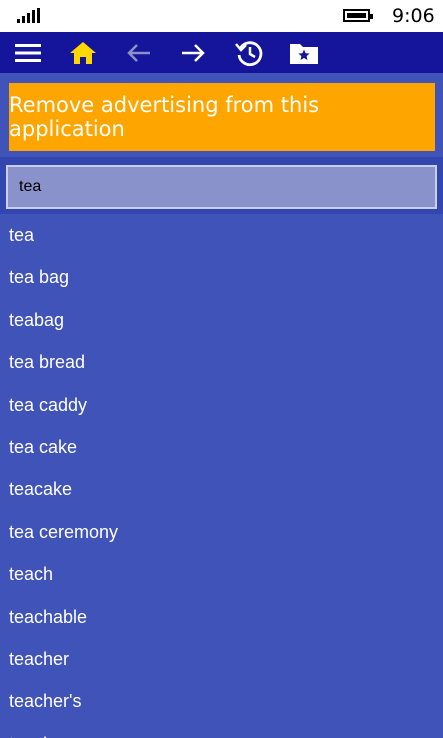 The height and width of the screenshot is (738, 443). Describe the element at coordinates (358, 15) in the screenshot. I see `battery-icon` at that location.